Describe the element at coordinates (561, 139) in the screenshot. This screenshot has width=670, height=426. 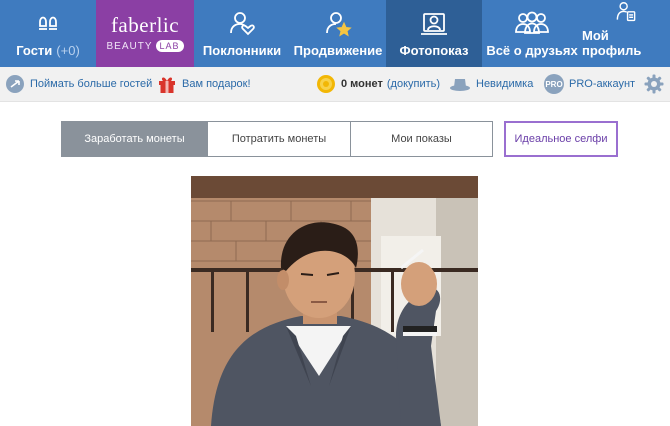
I see `perfect-selfie-button: Идеальное селфи` at that location.